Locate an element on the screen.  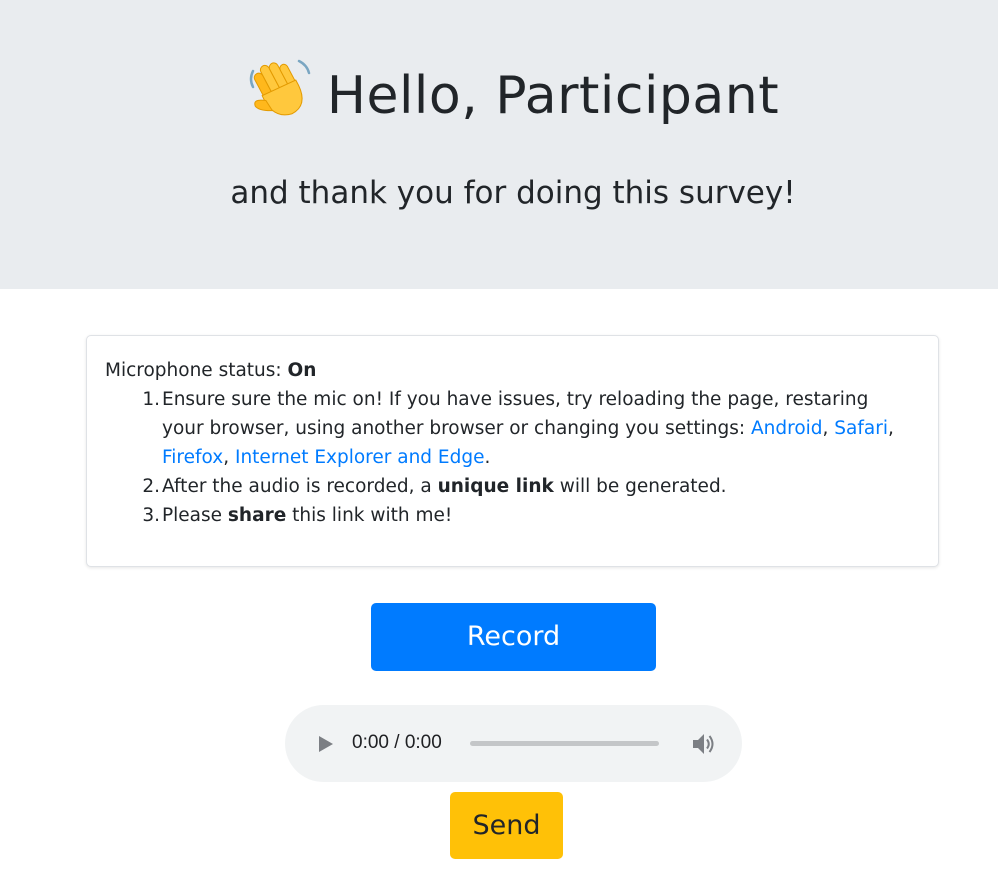
waving-hand-icon is located at coordinates (280, 90).